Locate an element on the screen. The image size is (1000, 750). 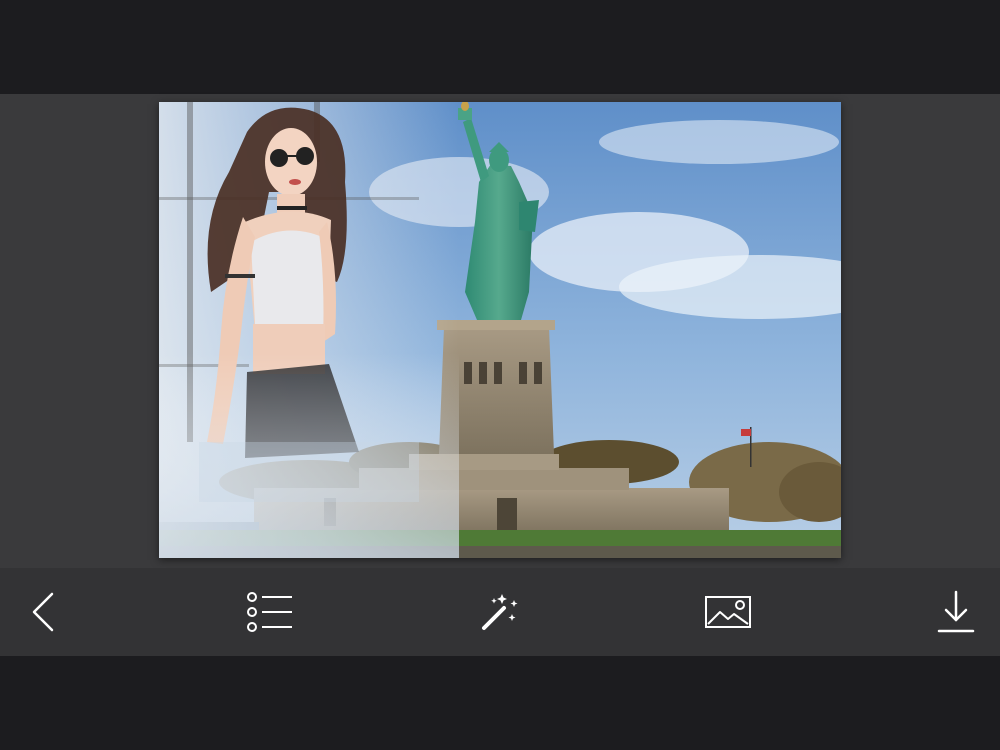
download-button is located at coordinates (956, 612).